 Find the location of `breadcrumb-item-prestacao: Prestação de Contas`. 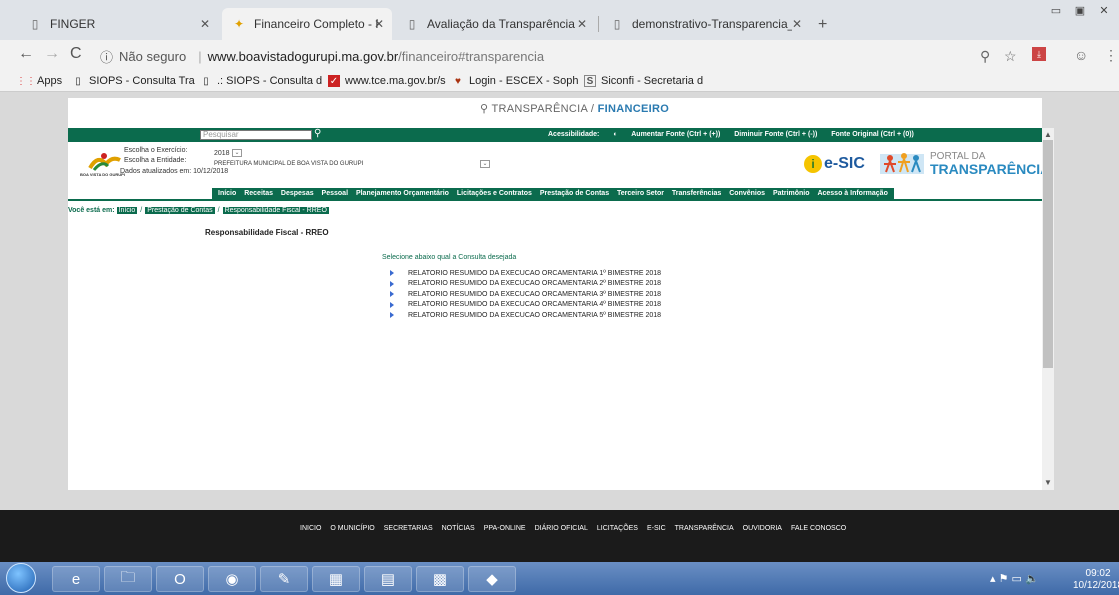

breadcrumb-item-prestacao: Prestação de Contas is located at coordinates (180, 210).